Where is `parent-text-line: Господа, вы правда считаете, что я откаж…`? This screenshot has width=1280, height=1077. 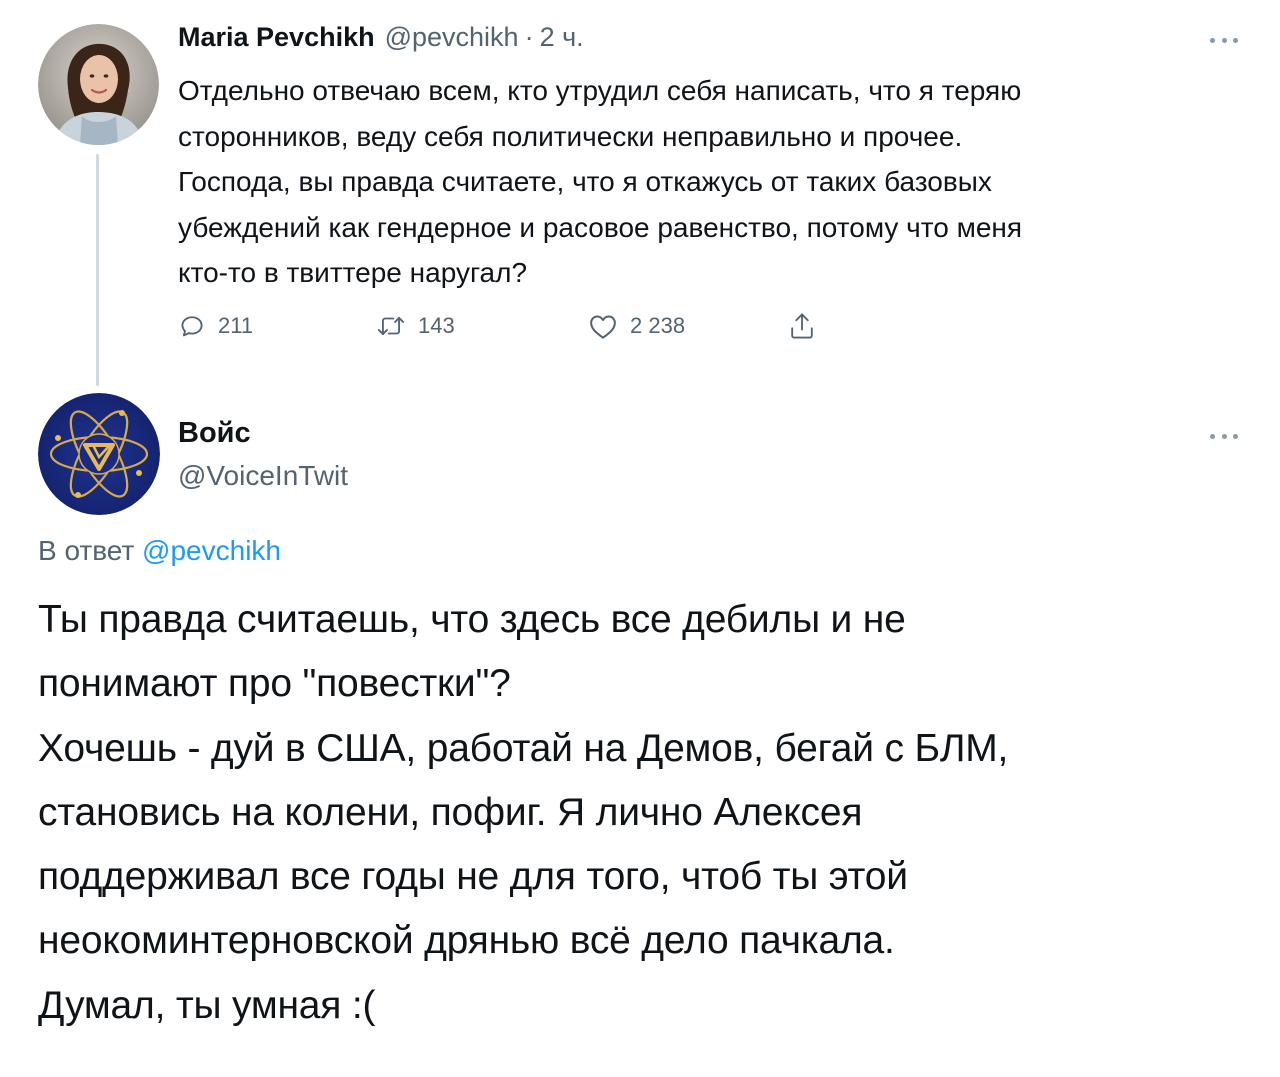
parent-text-line: Господа, вы правда считаете, что я откаж… is located at coordinates (585, 181).